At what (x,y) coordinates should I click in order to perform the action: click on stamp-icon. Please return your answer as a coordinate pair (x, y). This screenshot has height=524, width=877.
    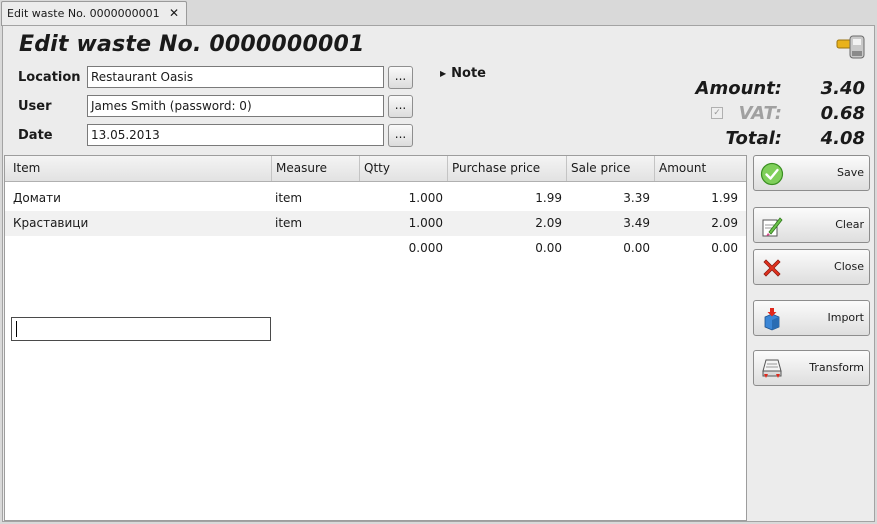
    Looking at the image, I should click on (850, 47).